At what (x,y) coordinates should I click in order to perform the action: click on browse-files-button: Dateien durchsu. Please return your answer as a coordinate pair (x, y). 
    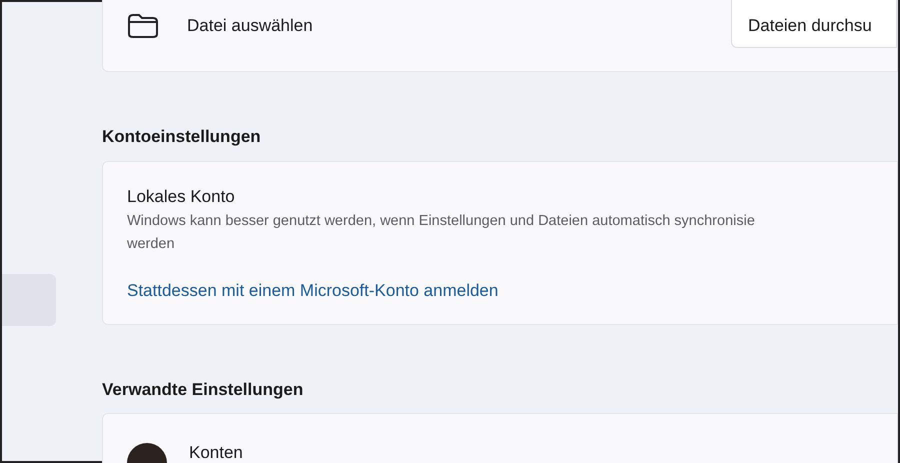
    Looking at the image, I should click on (814, 24).